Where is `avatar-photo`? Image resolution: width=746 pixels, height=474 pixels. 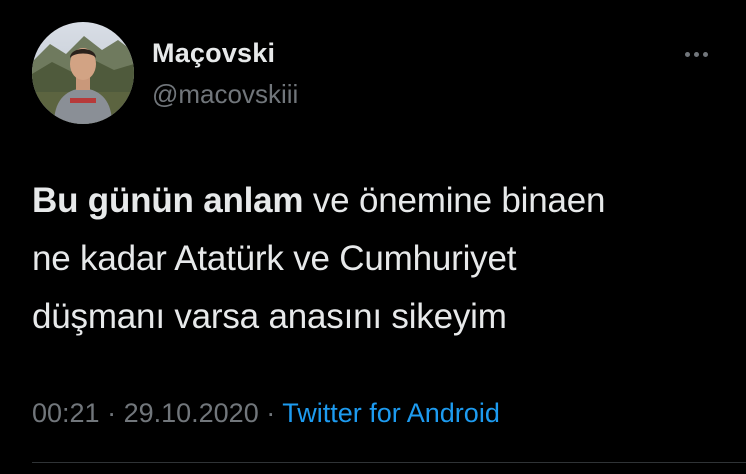
avatar-photo is located at coordinates (83, 73).